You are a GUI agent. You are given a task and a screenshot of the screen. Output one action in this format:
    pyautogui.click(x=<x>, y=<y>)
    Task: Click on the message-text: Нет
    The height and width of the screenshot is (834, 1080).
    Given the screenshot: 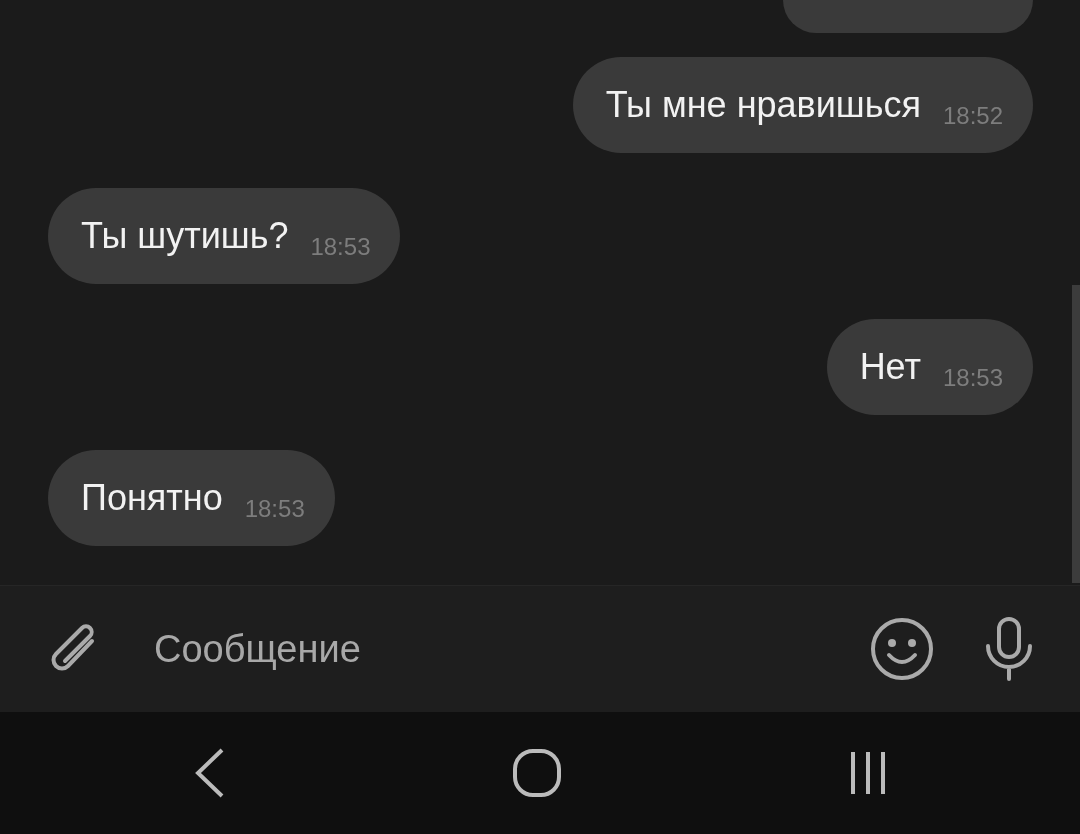 What is the action you would take?
    pyautogui.click(x=890, y=367)
    